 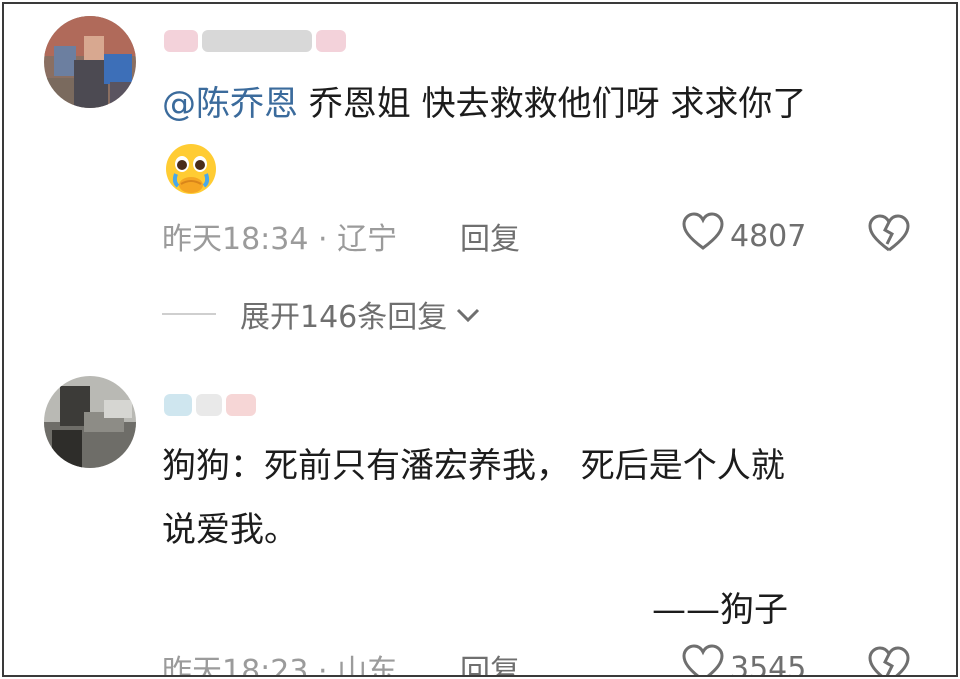 What do you see at coordinates (768, 236) in the screenshot?
I see `like-count: 4807` at bounding box center [768, 236].